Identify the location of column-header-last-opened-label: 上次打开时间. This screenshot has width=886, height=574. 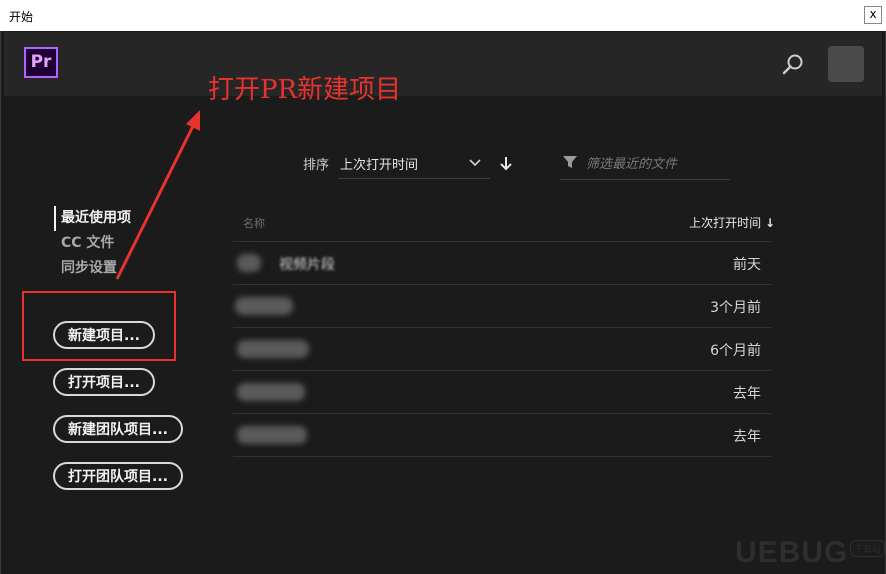
(725, 223).